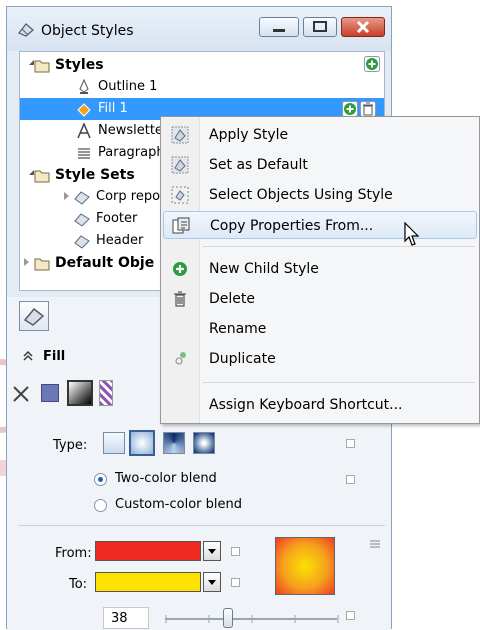 The width and height of the screenshot is (480, 630). I want to click on menu-label: Set as Default, so click(258, 165).